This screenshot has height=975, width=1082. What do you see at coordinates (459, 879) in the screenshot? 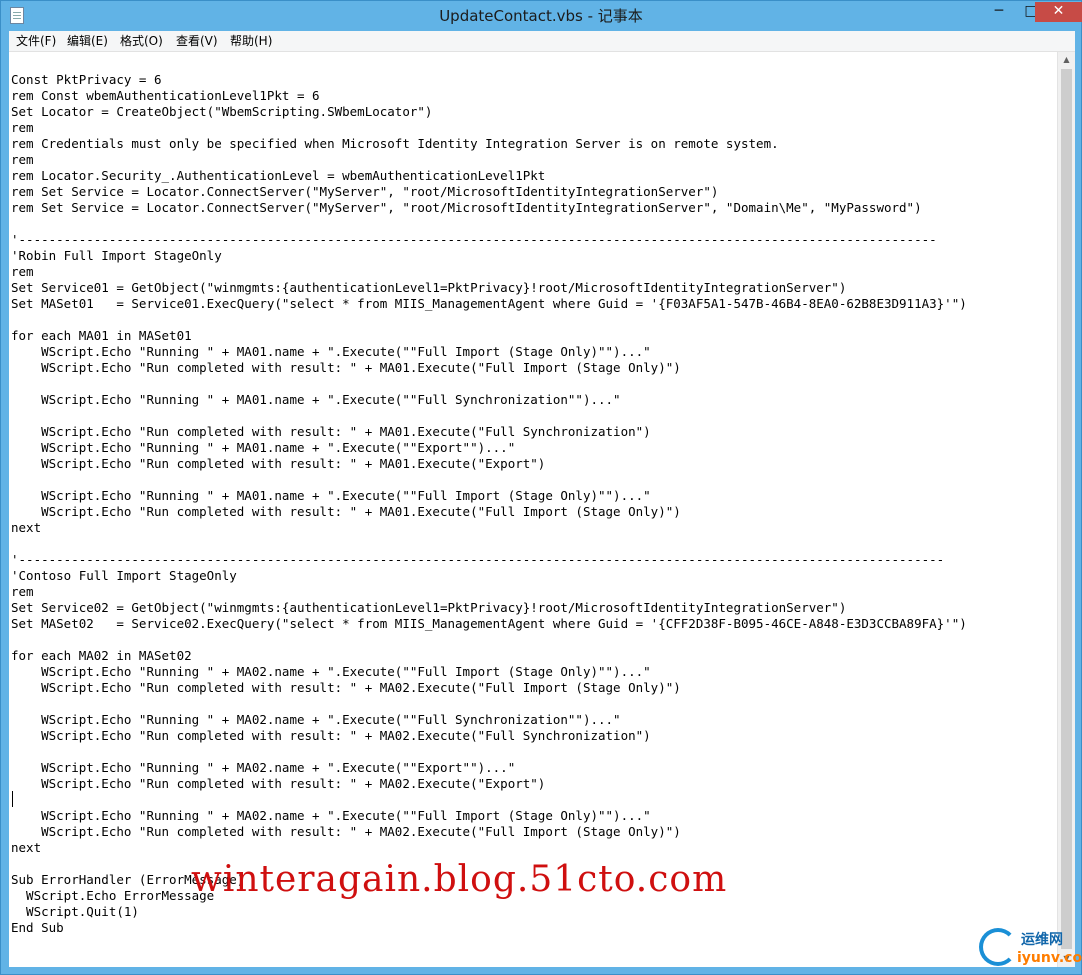
I see `watermark-text: winteragain.blog.51cto.com` at bounding box center [459, 879].